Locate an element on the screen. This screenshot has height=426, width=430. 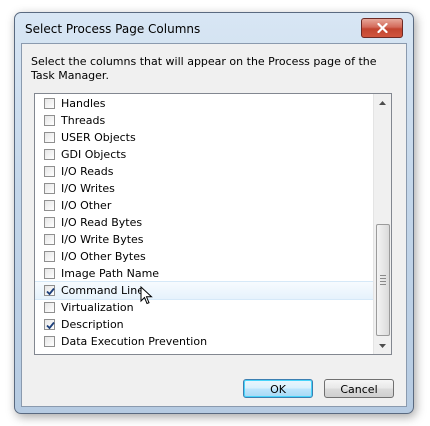
list-item: Virtualization is located at coordinates (204, 307).